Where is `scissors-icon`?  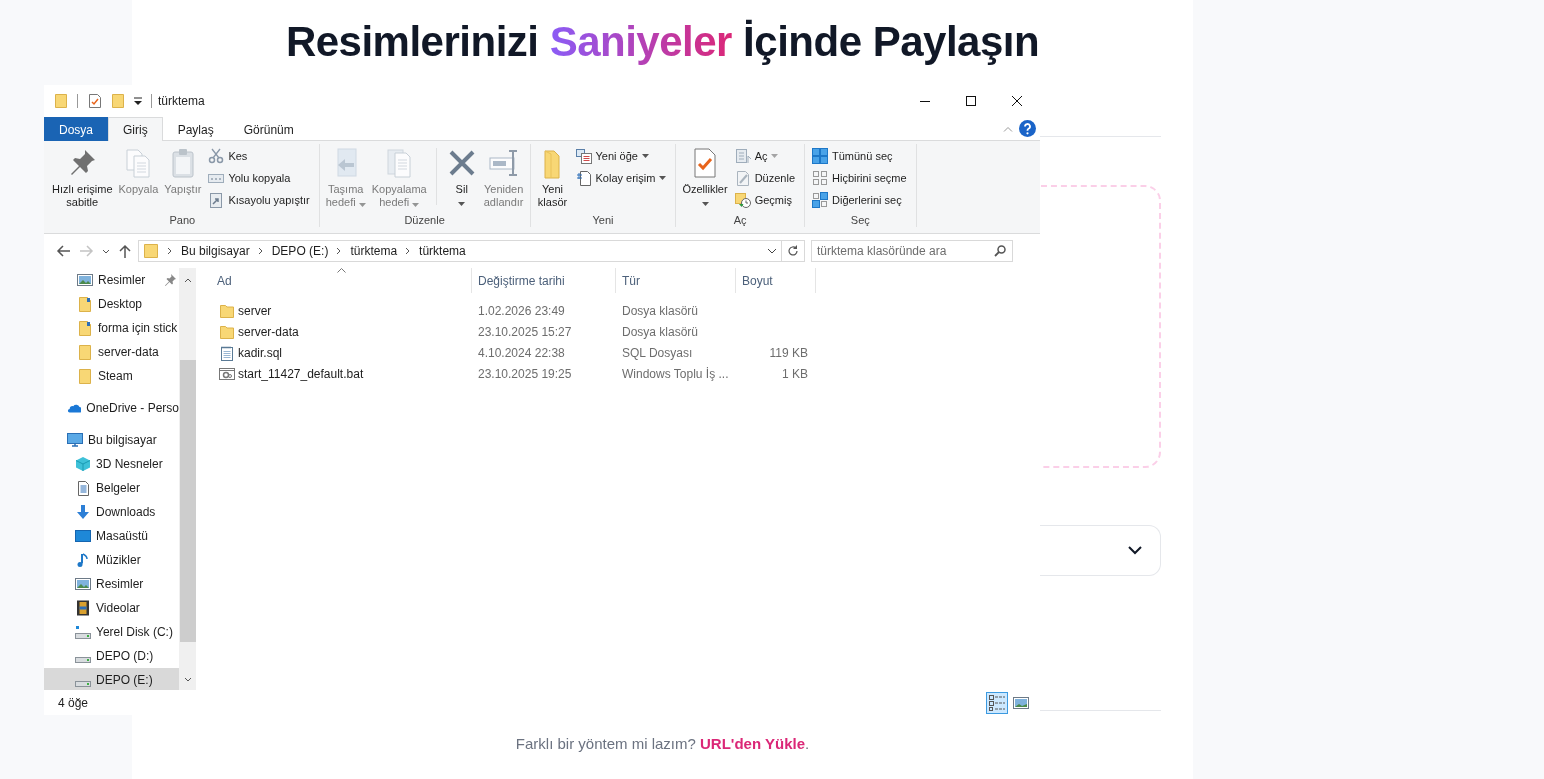
scissors-icon is located at coordinates (216, 156).